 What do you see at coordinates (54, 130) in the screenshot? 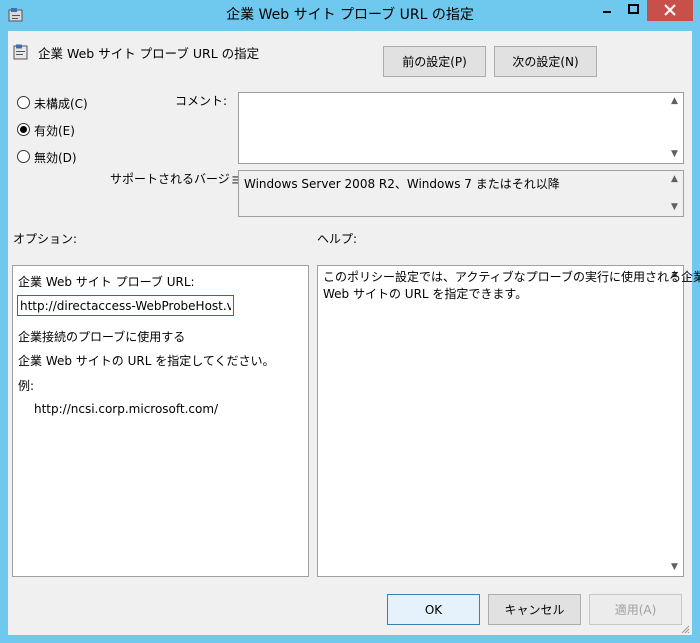
I see `radio-enabled-label: 有効(E)` at bounding box center [54, 130].